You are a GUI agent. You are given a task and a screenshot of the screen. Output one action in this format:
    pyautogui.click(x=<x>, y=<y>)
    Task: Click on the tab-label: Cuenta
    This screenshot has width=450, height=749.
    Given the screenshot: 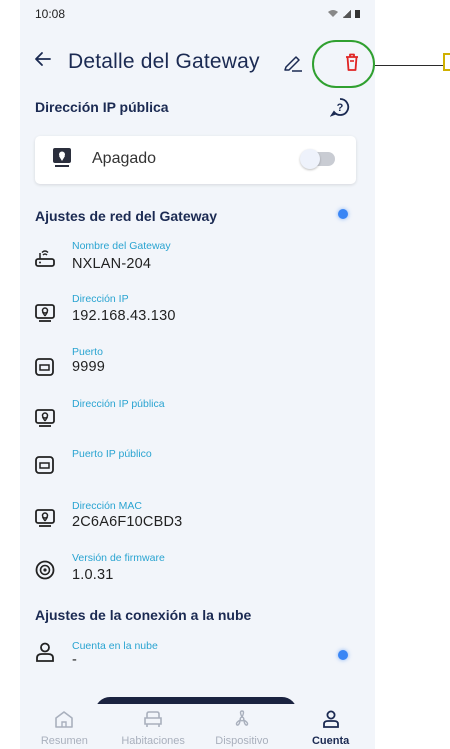 What is the action you would take?
    pyautogui.click(x=330, y=741)
    